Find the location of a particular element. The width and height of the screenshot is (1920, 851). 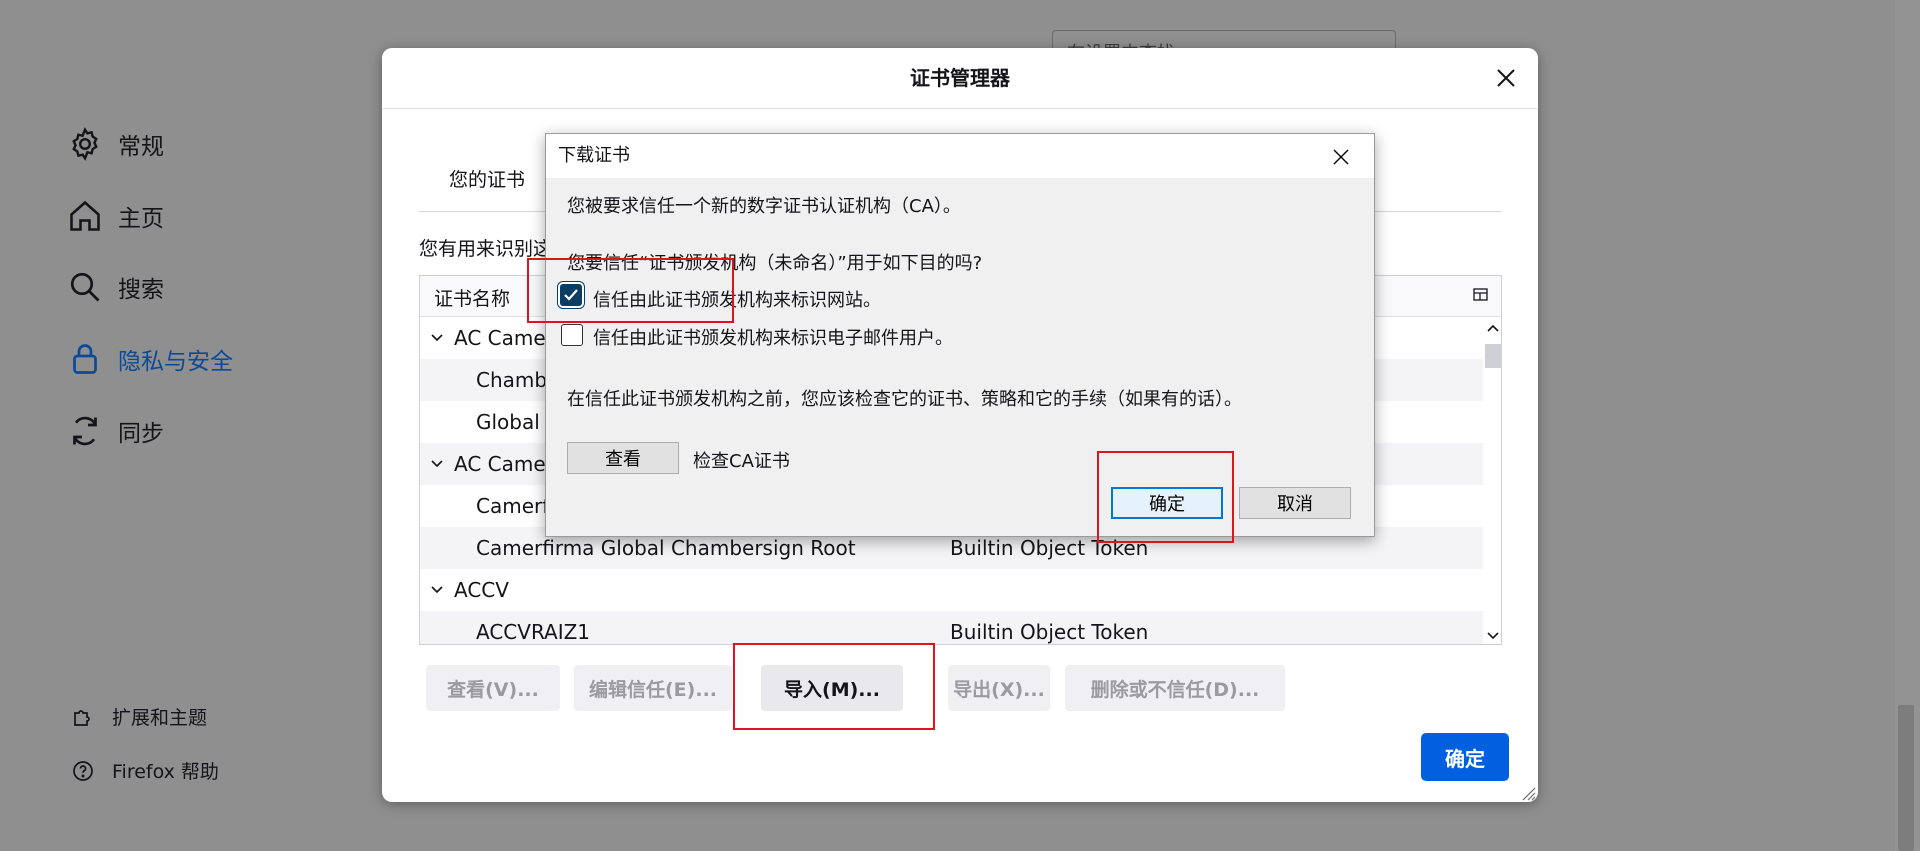

sidebar-help-link: Firefox 帮助 is located at coordinates (144, 770).